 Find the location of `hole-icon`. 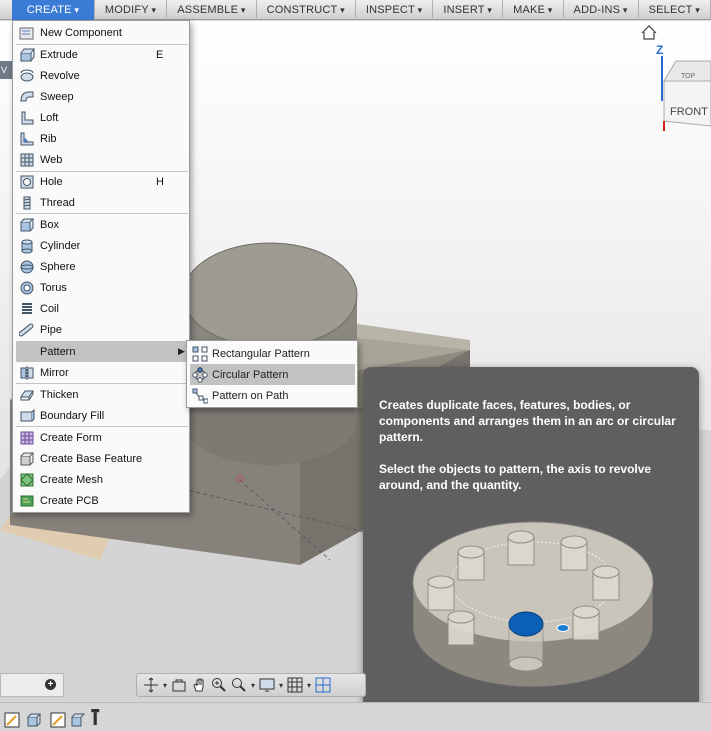

hole-icon is located at coordinates (27, 181).